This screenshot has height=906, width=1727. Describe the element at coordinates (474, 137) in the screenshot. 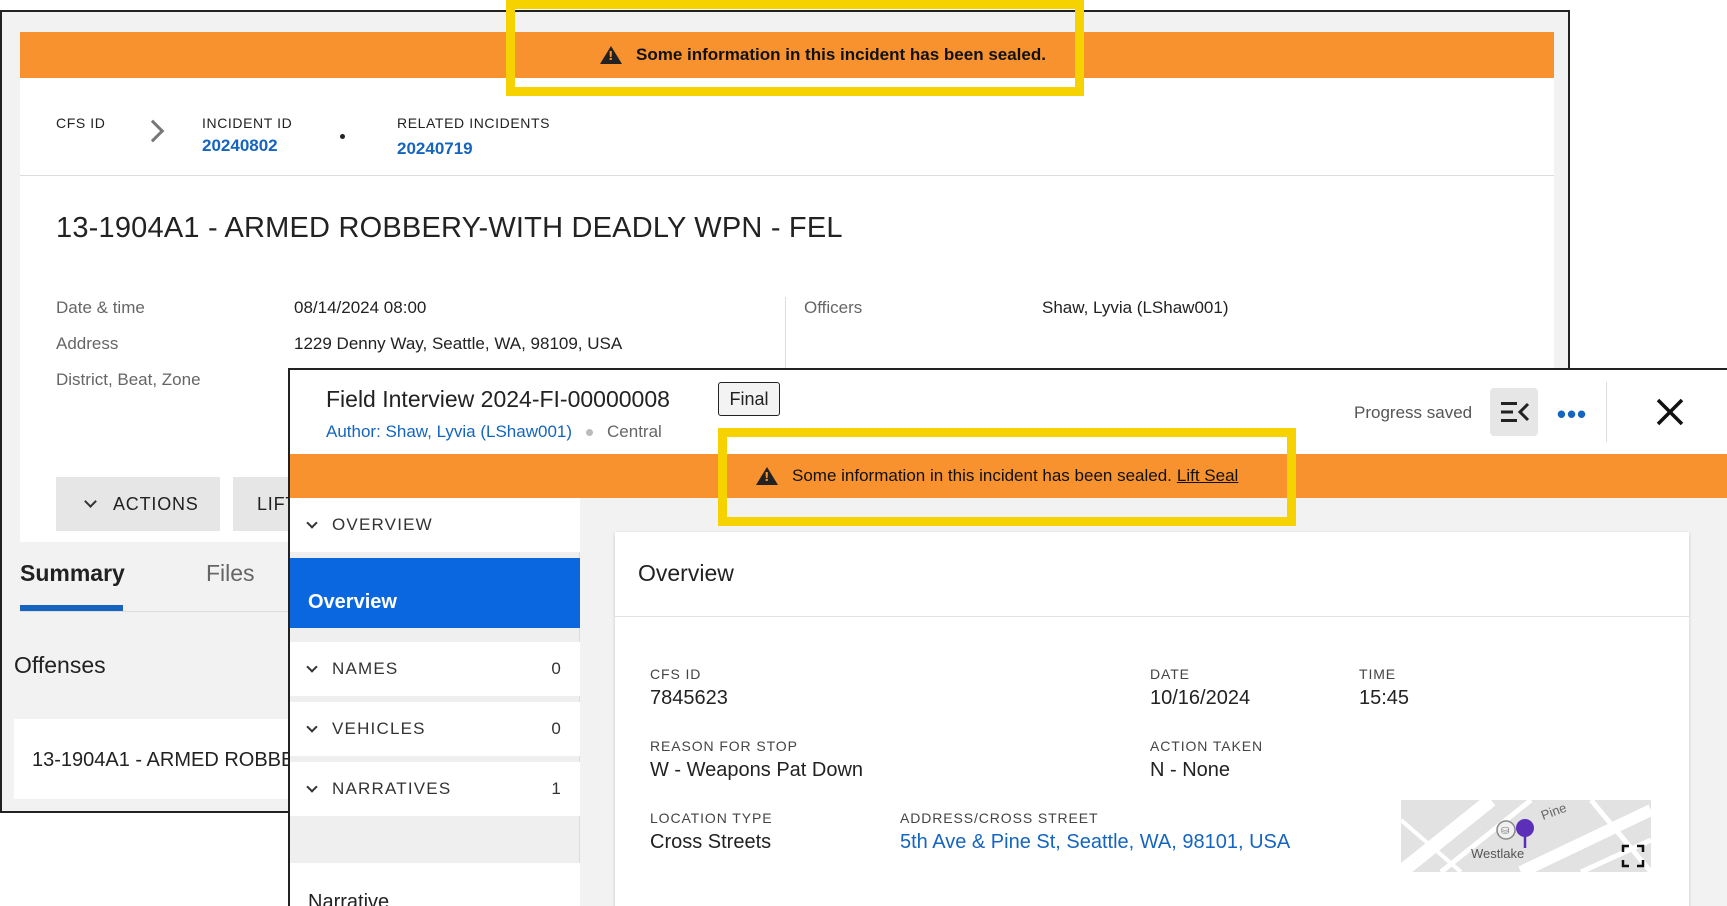

I see `related-incidents-field: RELATED INCIDENTS 20240719` at that location.